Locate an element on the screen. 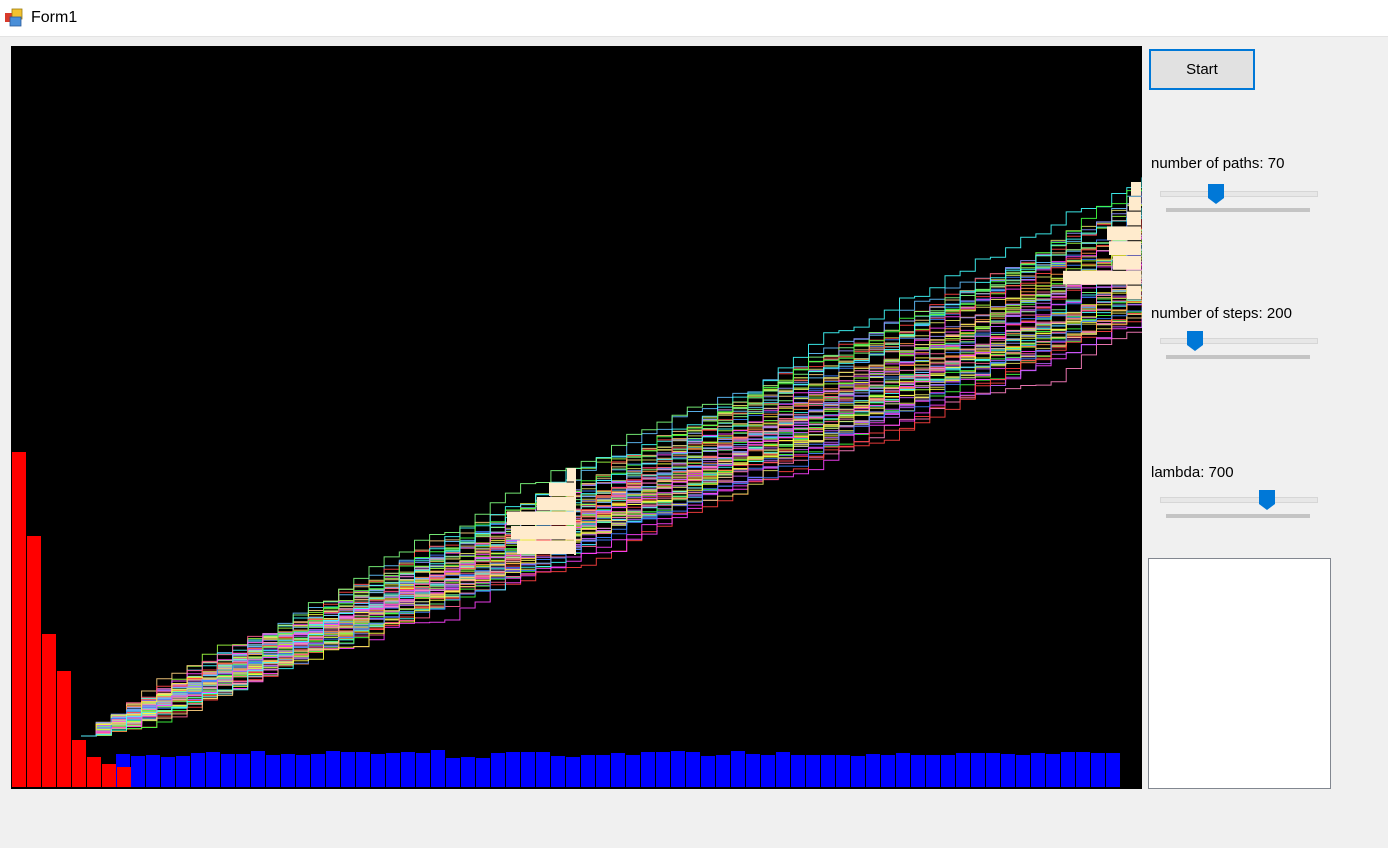 This screenshot has width=1388, height=848. start-button: Start is located at coordinates (1202, 69).